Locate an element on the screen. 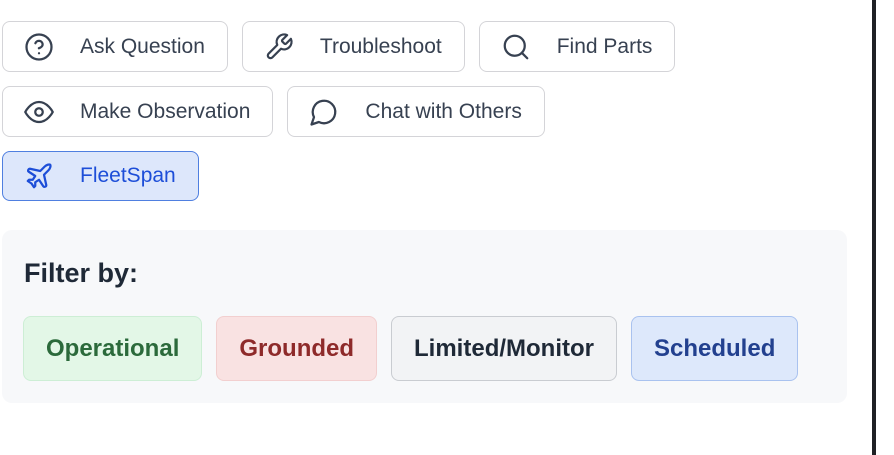 Image resolution: width=894 pixels, height=455 pixels. eye-icon is located at coordinates (39, 112).